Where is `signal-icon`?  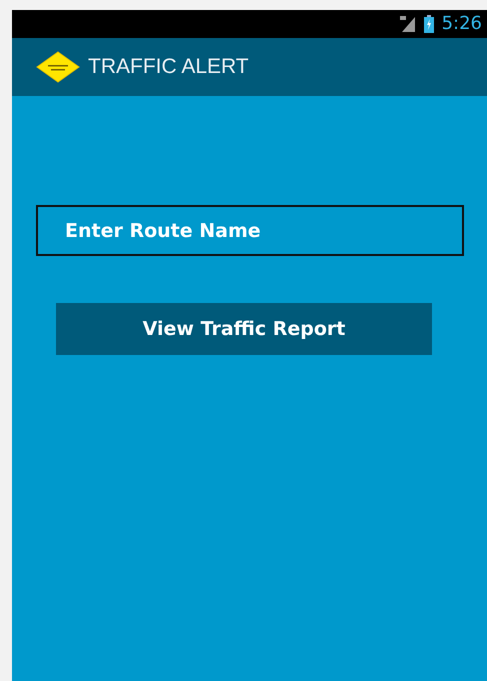
signal-icon is located at coordinates (408, 24).